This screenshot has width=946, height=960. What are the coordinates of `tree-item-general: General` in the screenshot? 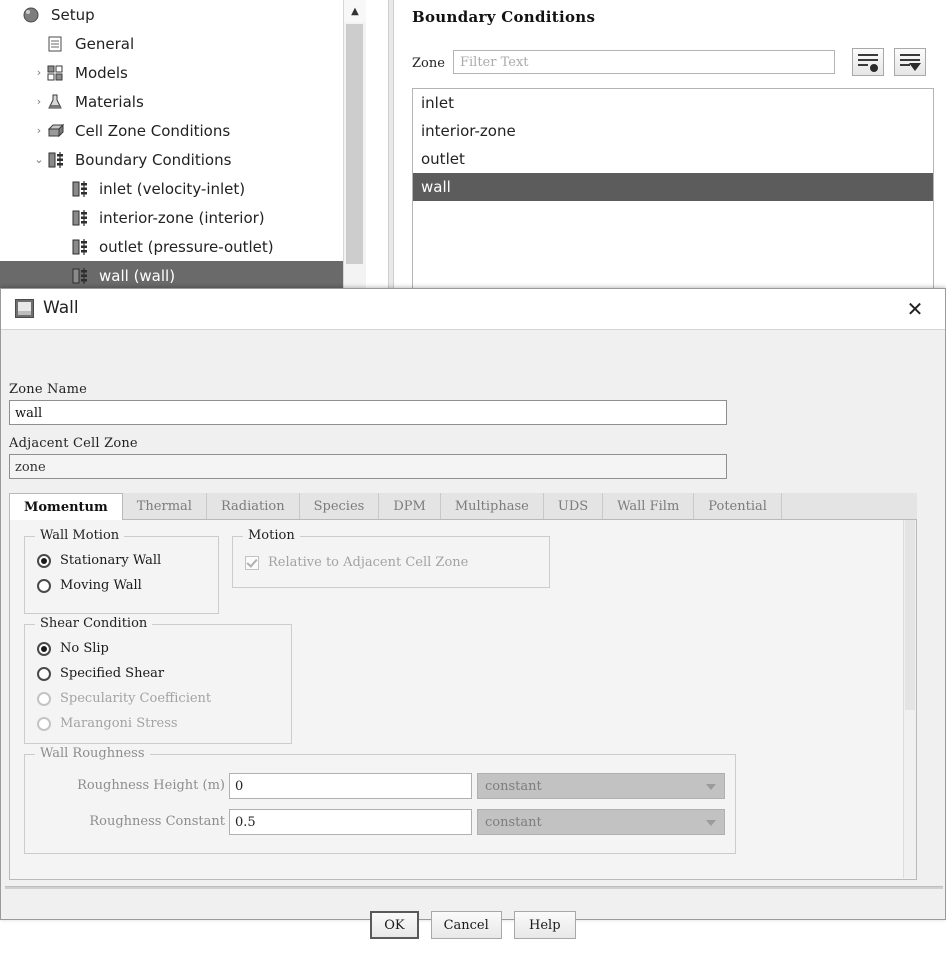 It's located at (183, 43).